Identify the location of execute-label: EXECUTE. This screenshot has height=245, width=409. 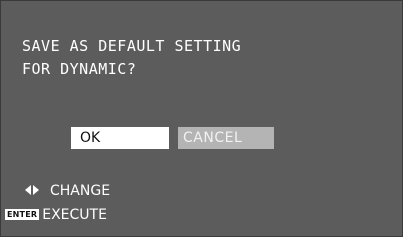
(74, 215).